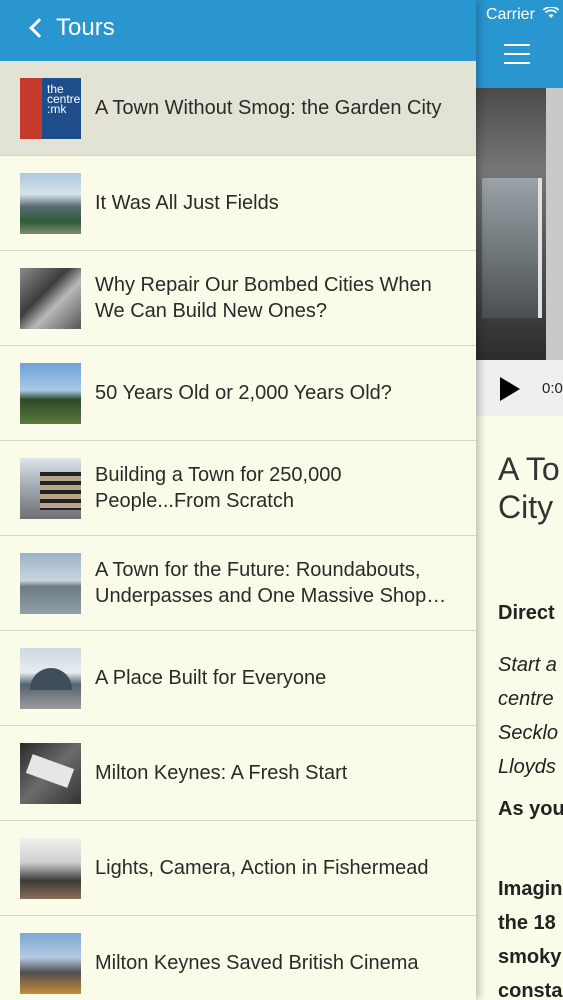  Describe the element at coordinates (187, 203) in the screenshot. I see `tour-title: It Was All Just Fields` at that location.